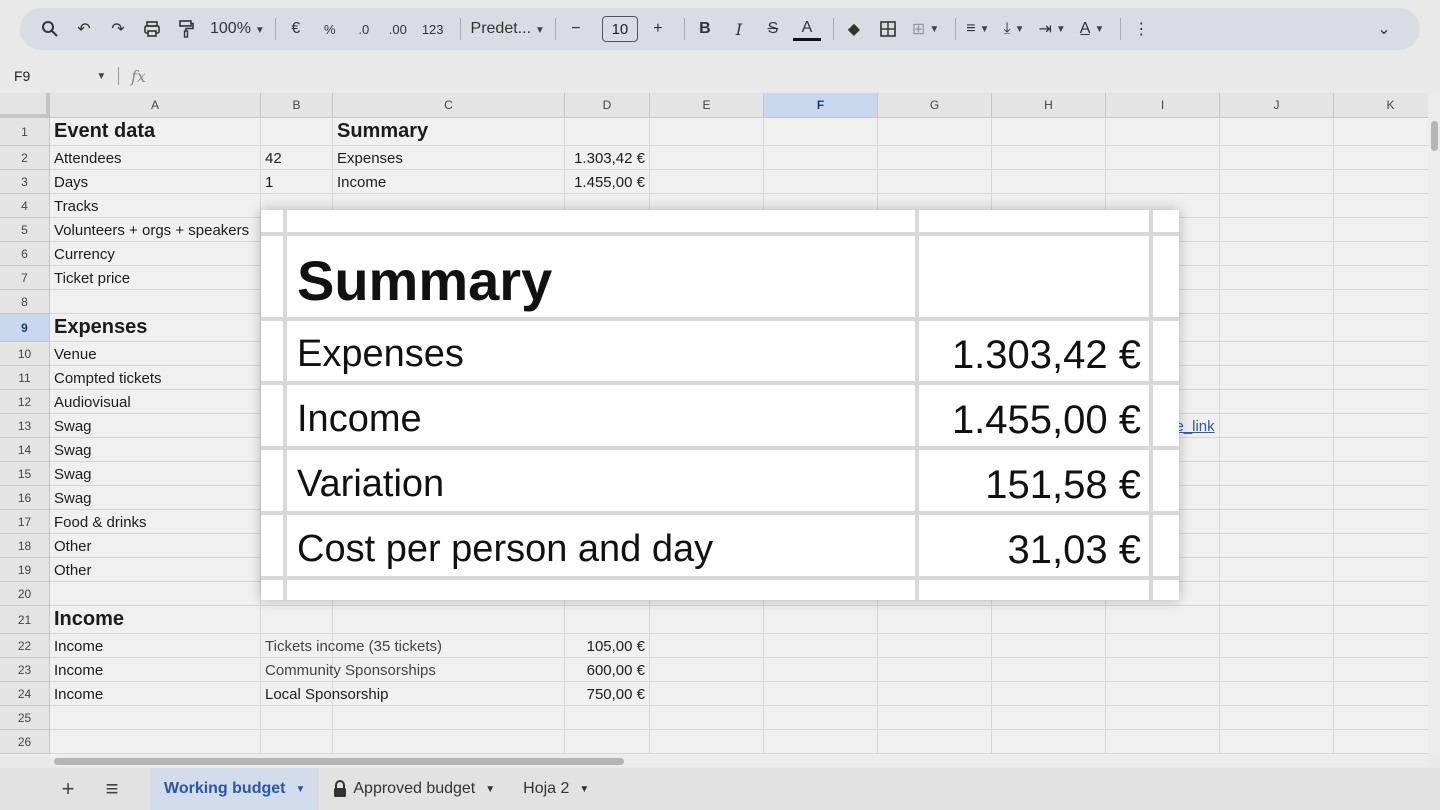  I want to click on row-header: 13, so click(25, 426).